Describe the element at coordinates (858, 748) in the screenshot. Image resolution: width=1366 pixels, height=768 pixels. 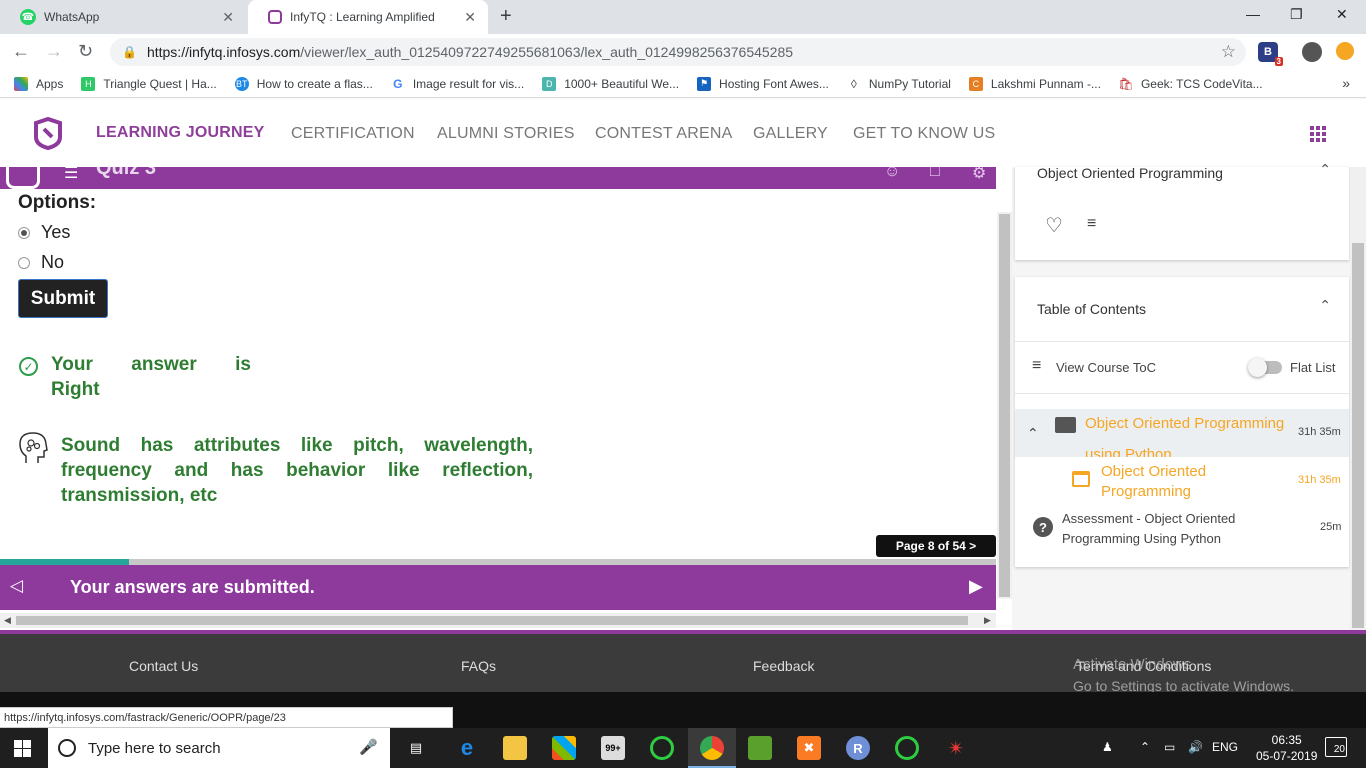
I see `r-icon: R` at that location.